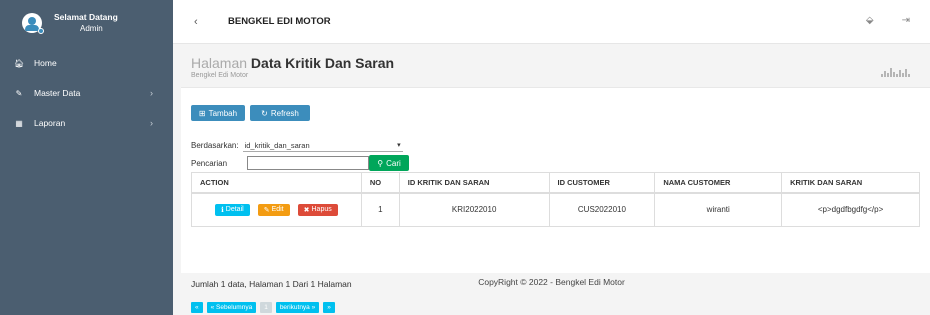 Image resolution: width=930 pixels, height=315 pixels. Describe the element at coordinates (474, 209) in the screenshot. I see `cell-id-kritik: KRI2022010` at that location.